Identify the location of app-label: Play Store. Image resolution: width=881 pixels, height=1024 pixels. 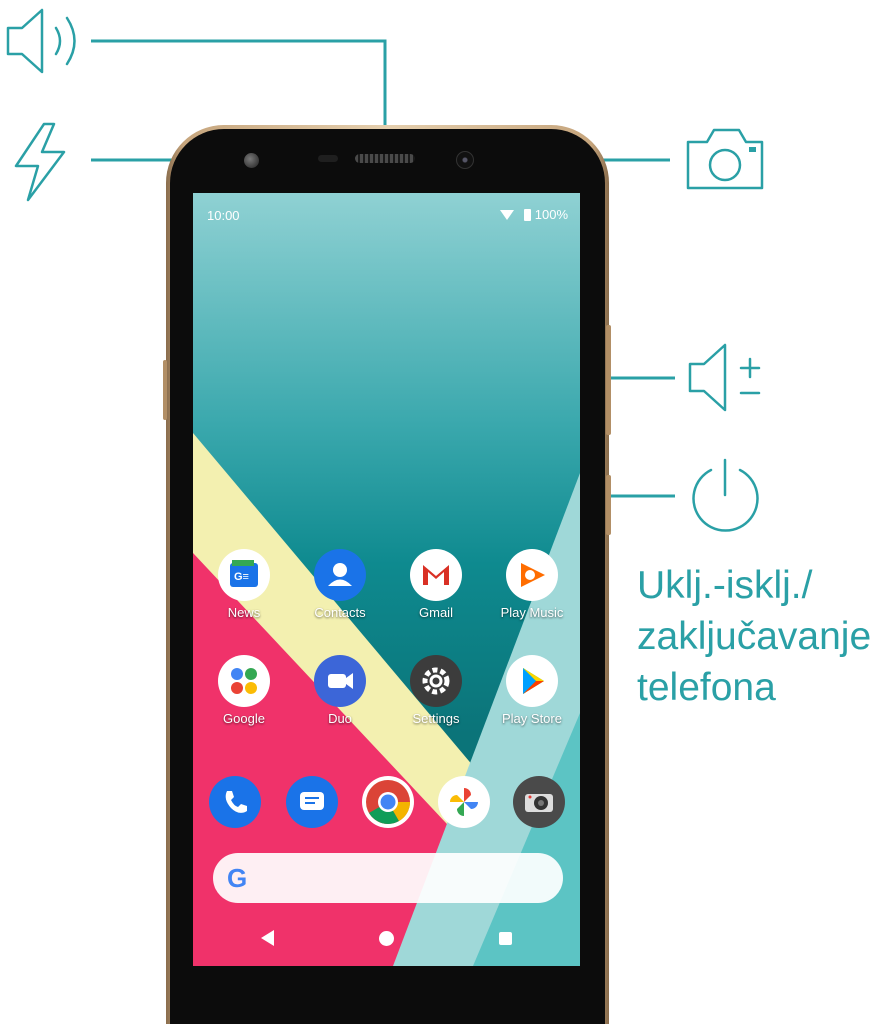
(532, 718).